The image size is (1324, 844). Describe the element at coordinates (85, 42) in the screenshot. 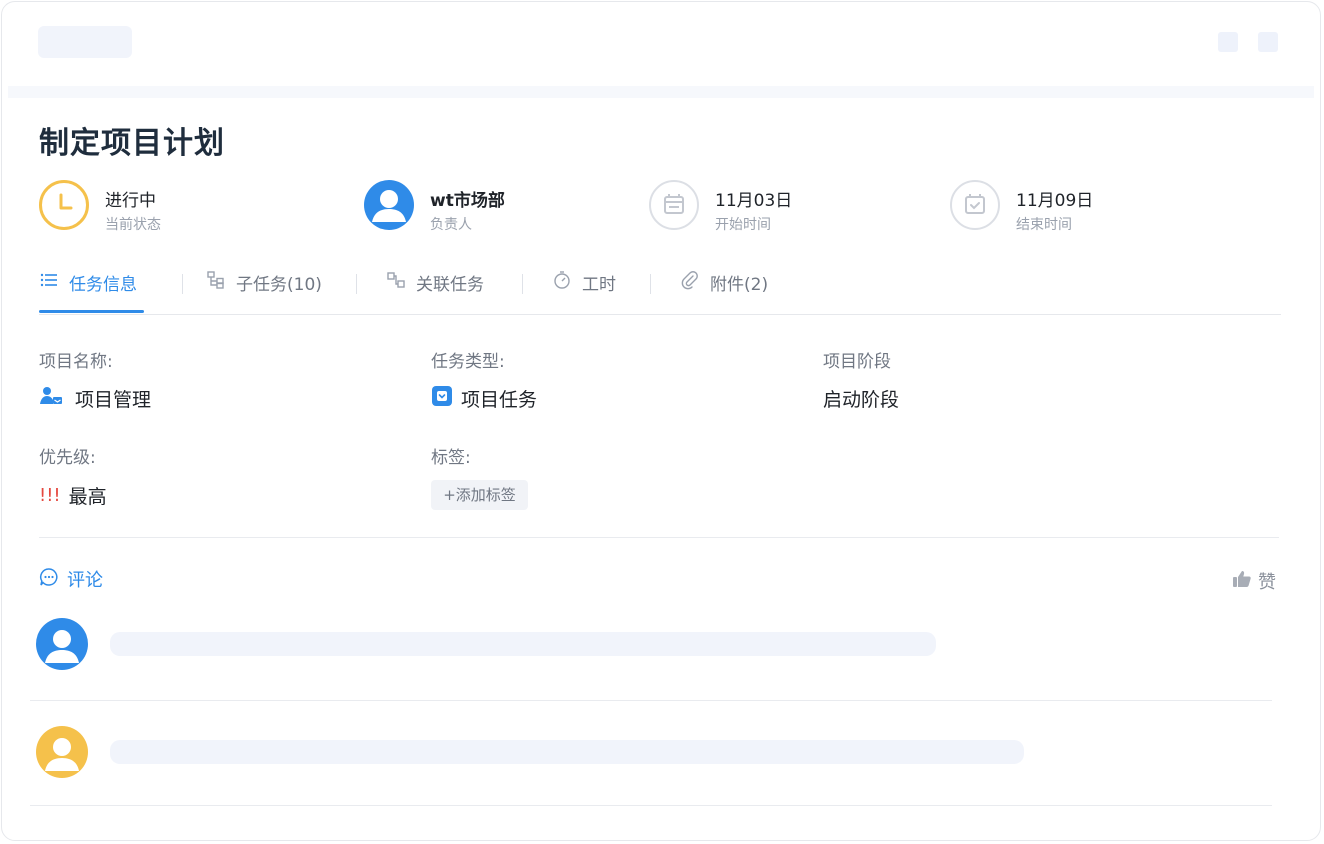

I see `header-placeholder` at that location.